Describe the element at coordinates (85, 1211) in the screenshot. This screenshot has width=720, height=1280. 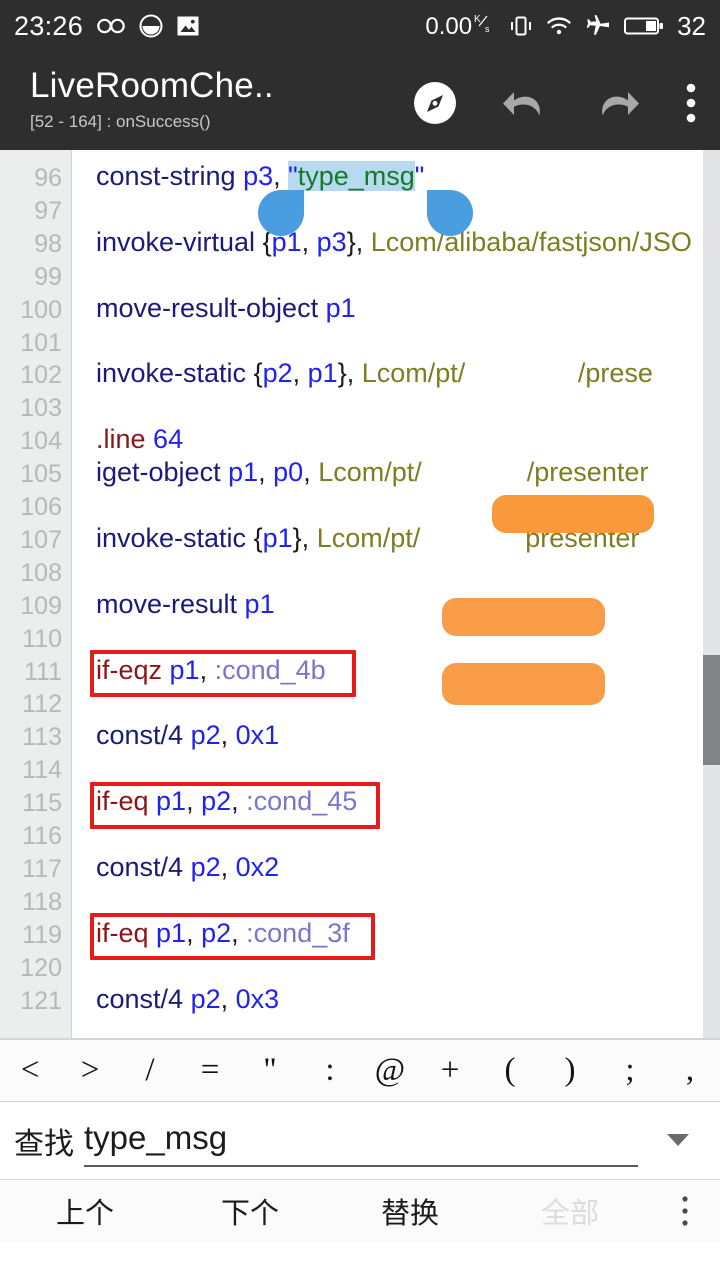
I see `find-previous-button: 上个` at that location.